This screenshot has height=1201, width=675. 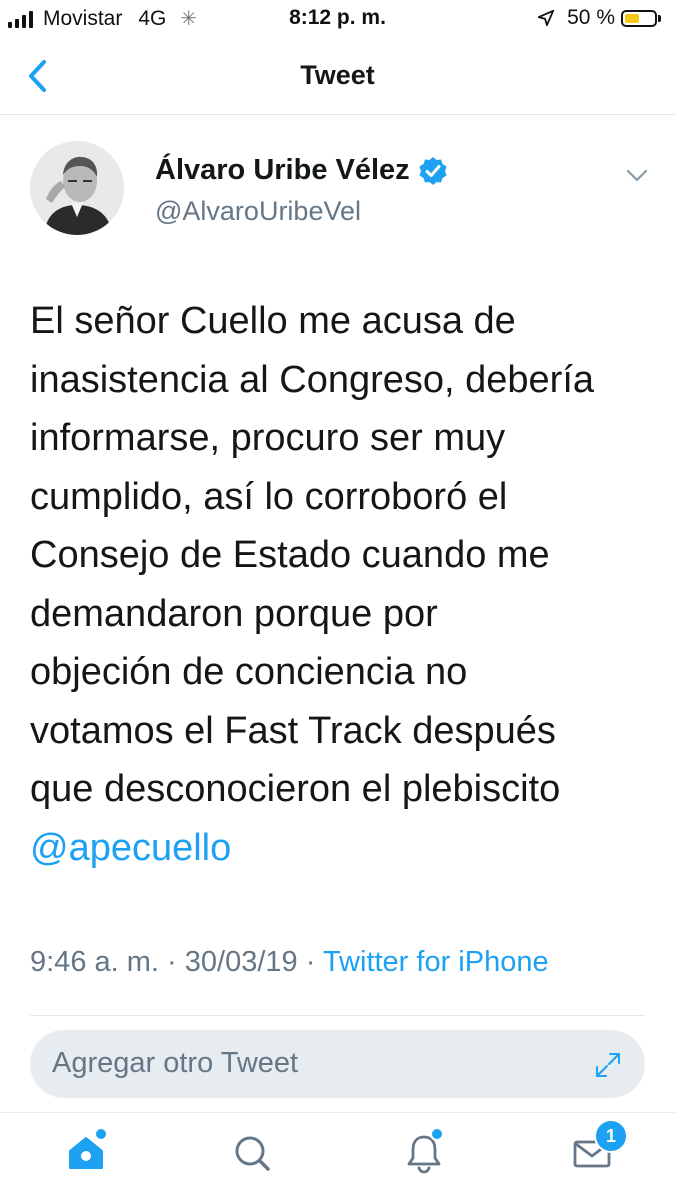 I want to click on battery-tip, so click(x=659, y=18).